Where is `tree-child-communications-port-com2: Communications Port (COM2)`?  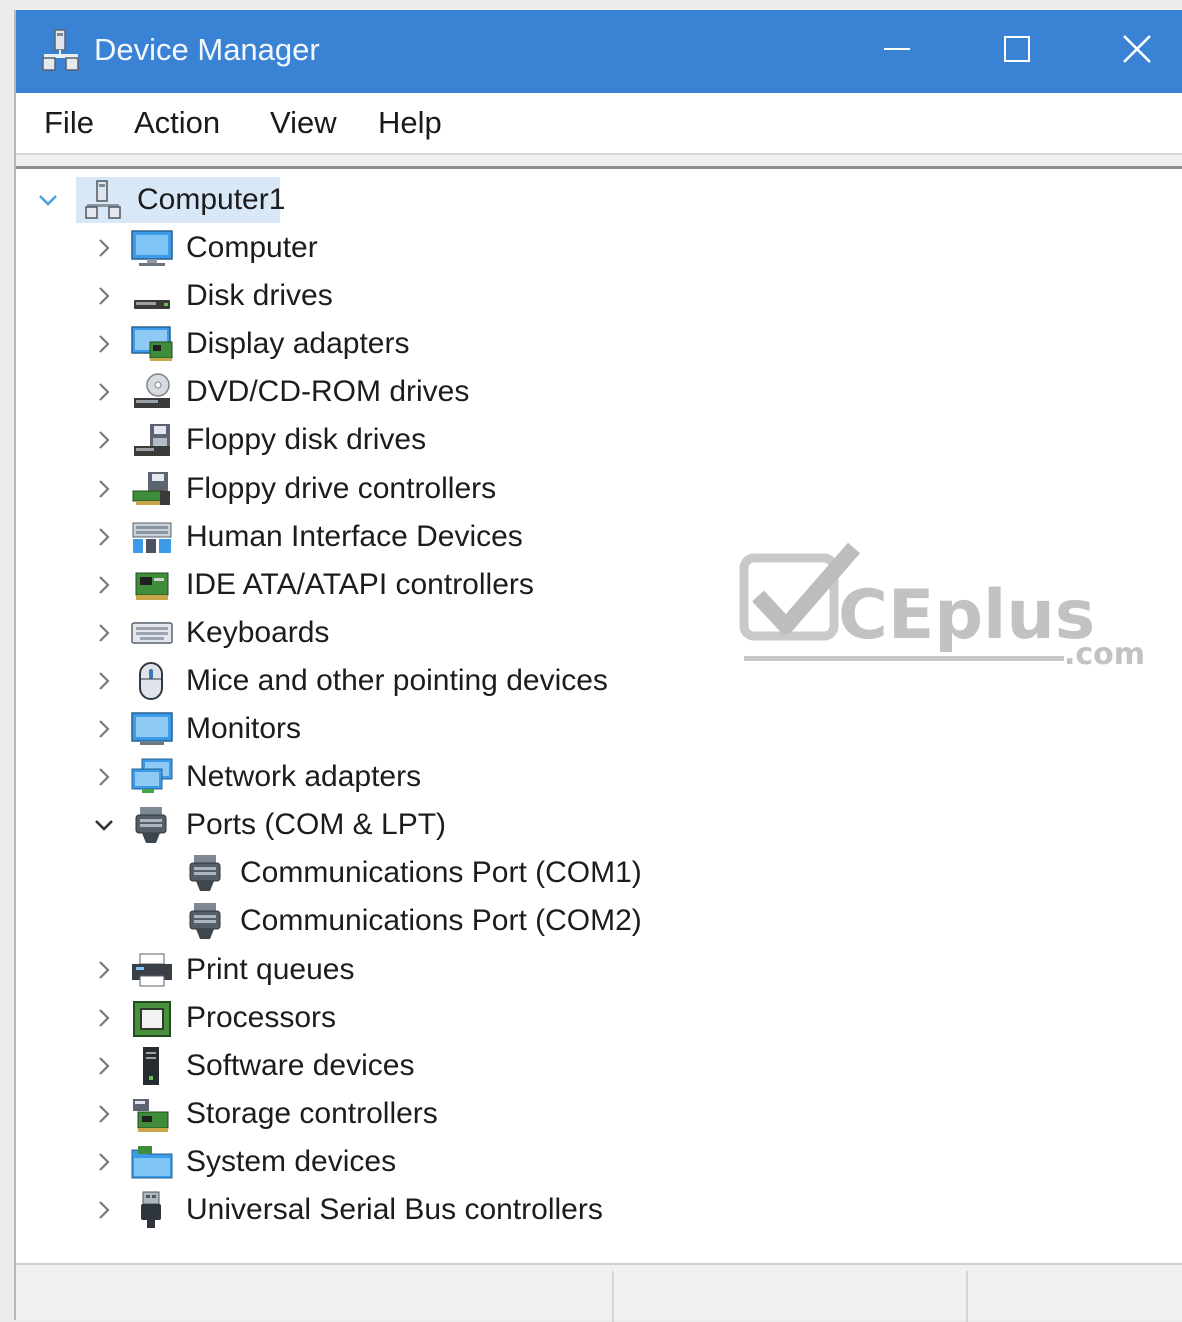 tree-child-communications-port-com2: Communications Port (COM2) is located at coordinates (413, 921).